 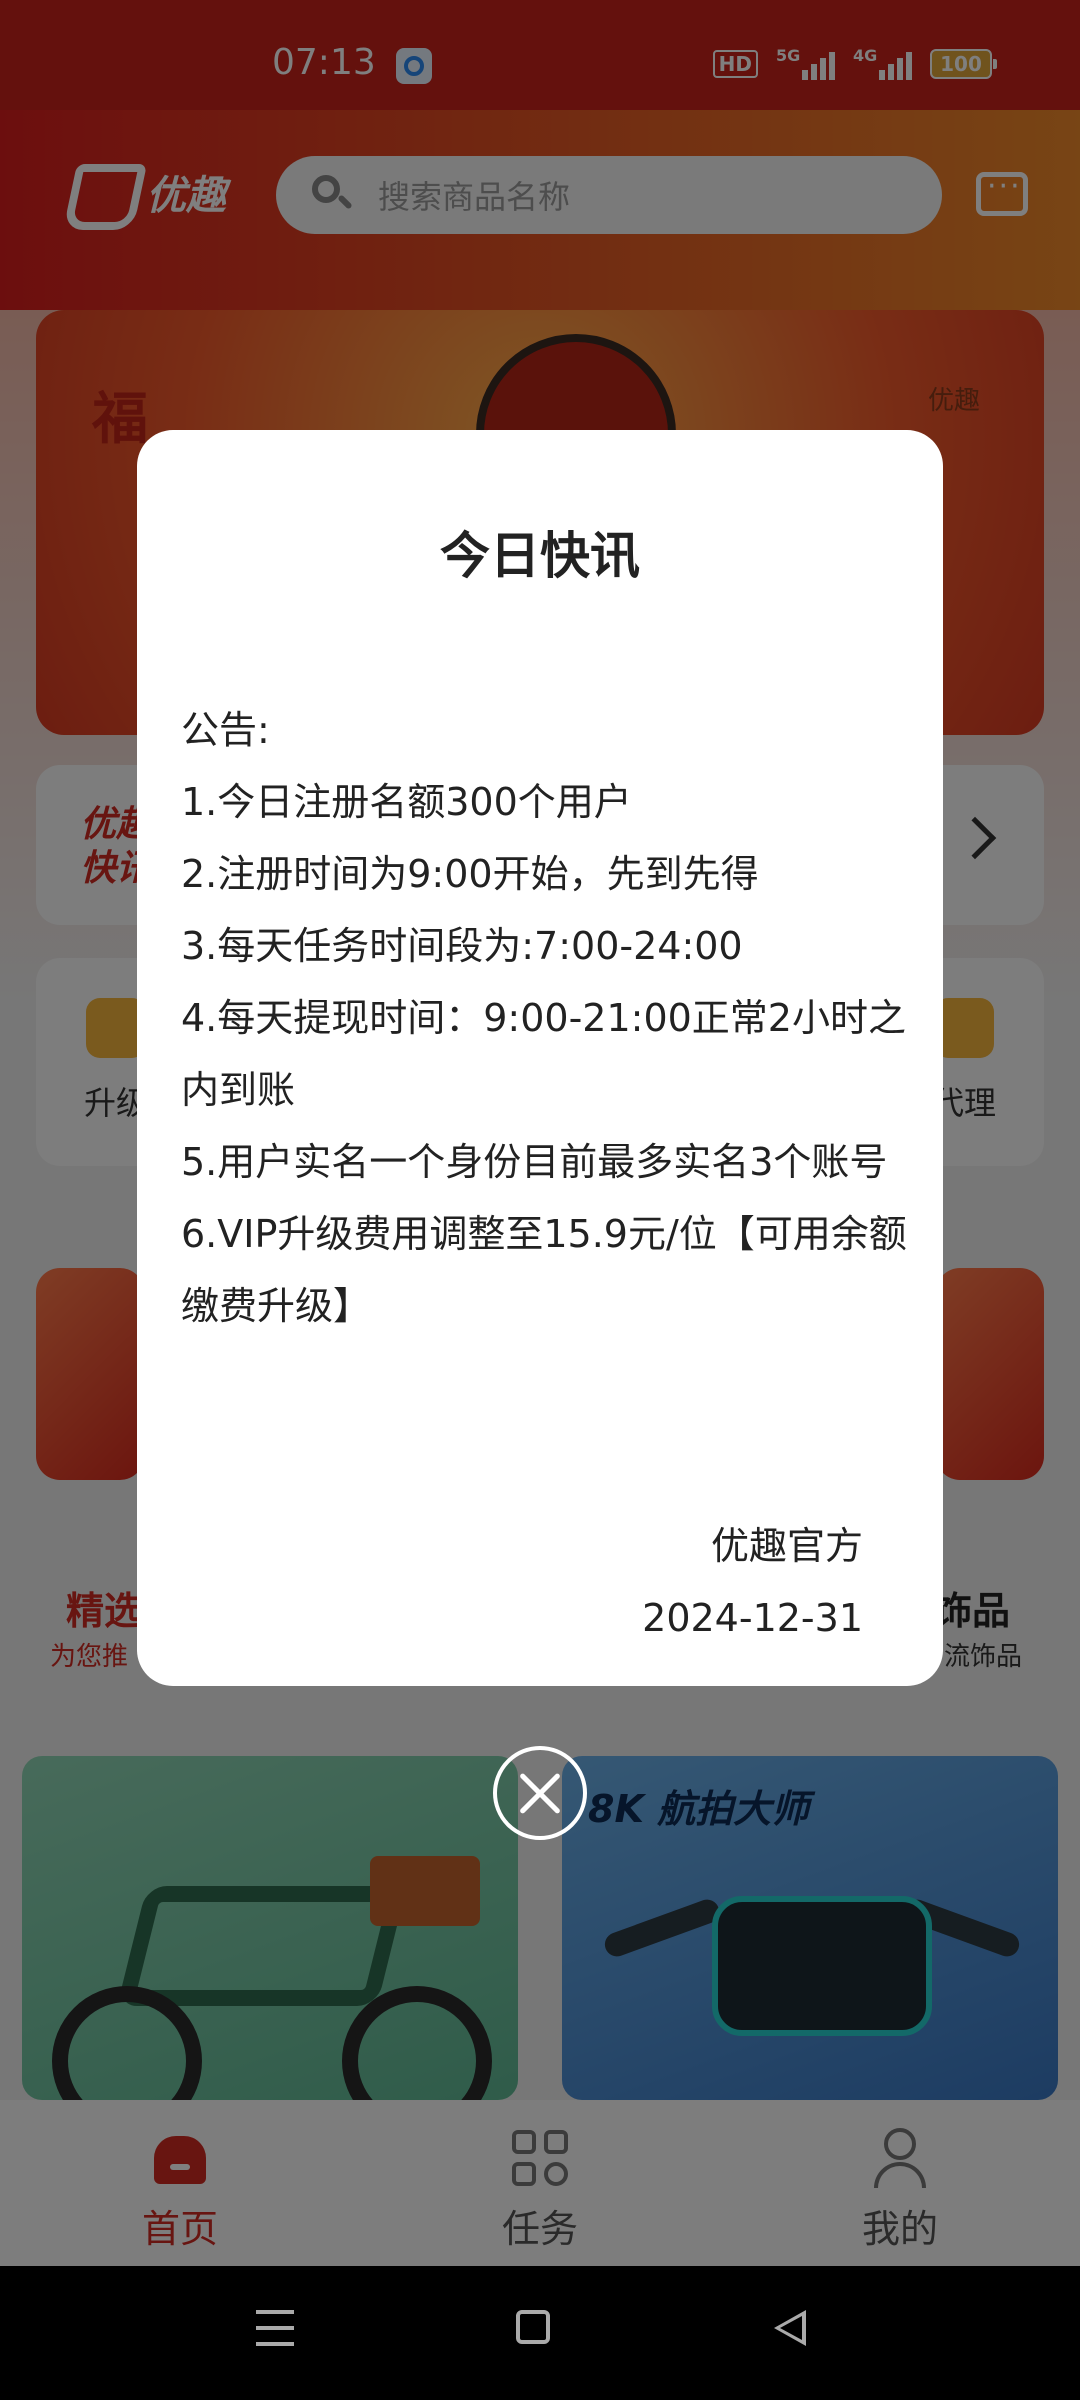 What do you see at coordinates (406, 802) in the screenshot?
I see `announcement-line: 1.今日注册名额300个用户` at bounding box center [406, 802].